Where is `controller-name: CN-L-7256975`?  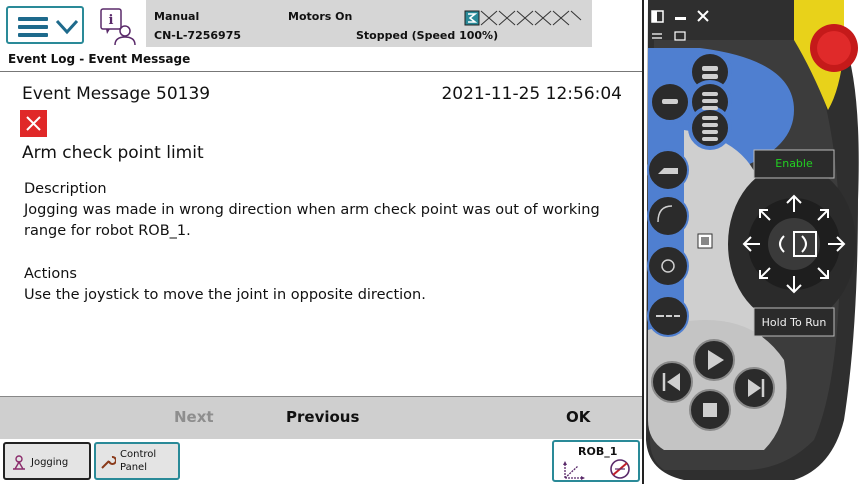 controller-name: CN-L-7256975 is located at coordinates (197, 35).